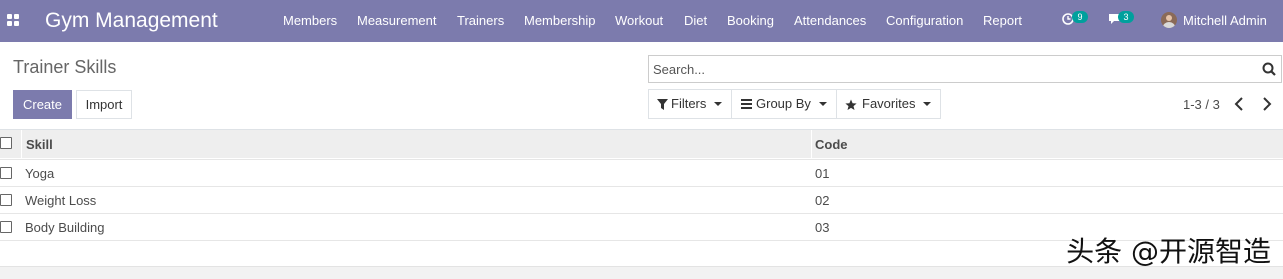 Image resolution: width=1283 pixels, height=279 pixels. What do you see at coordinates (822, 227) in the screenshot?
I see `code-cell: 03` at bounding box center [822, 227].